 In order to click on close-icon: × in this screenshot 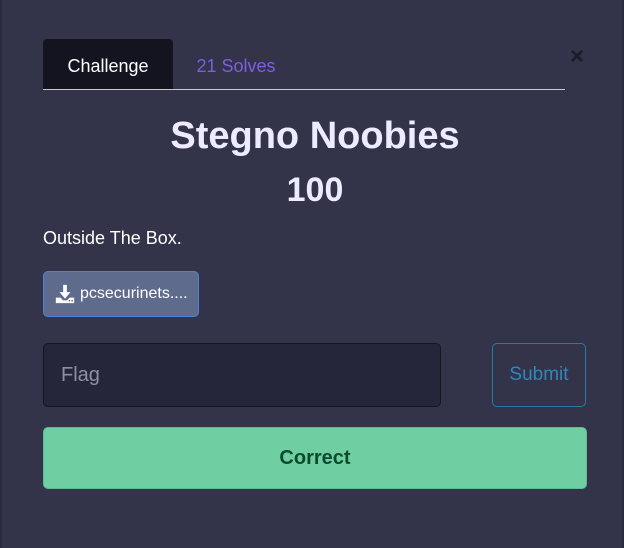, I will do `click(577, 57)`.